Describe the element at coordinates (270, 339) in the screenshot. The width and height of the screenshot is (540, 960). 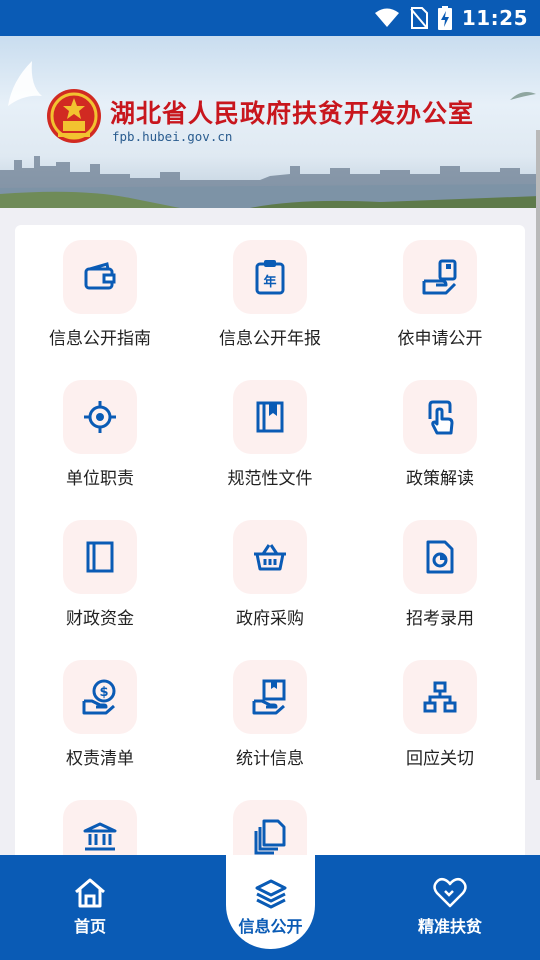
I see `grid-item-label: 信息公开年报` at that location.